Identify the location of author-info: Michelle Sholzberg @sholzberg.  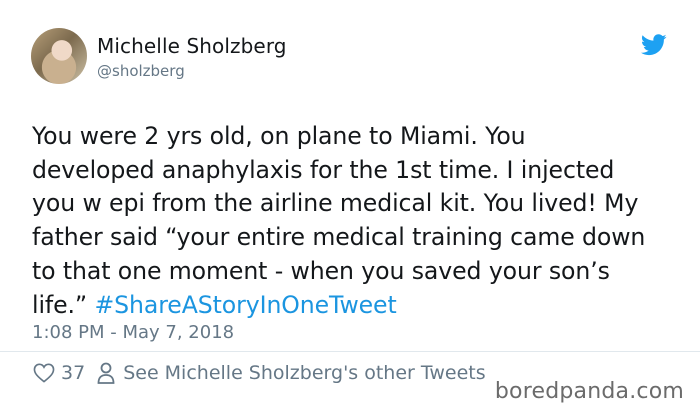
(192, 57).